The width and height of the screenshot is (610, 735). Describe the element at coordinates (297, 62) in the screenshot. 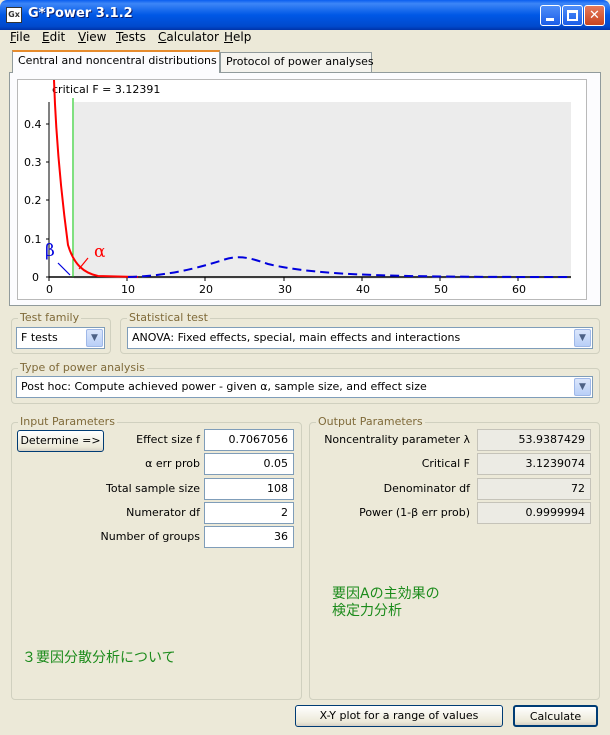

I see `tab-protocol: Protocol of power analyses` at that location.